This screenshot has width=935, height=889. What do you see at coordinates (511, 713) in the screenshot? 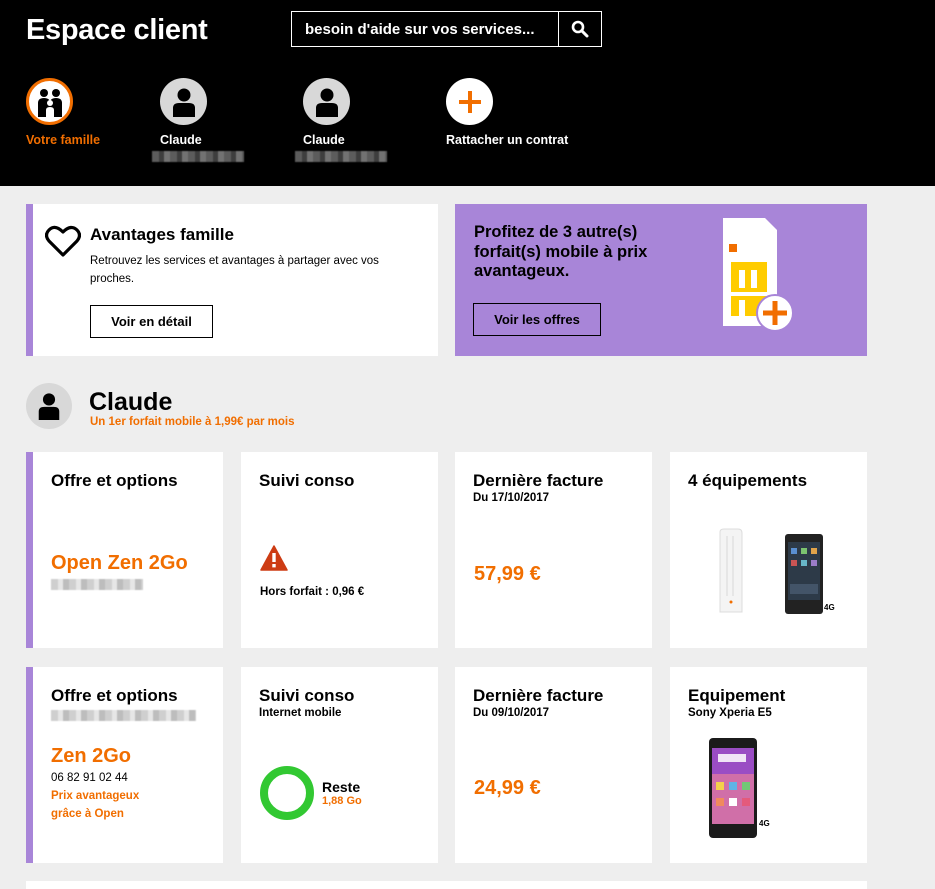
I see `bill-date: Du 09/10/2017` at bounding box center [511, 713].